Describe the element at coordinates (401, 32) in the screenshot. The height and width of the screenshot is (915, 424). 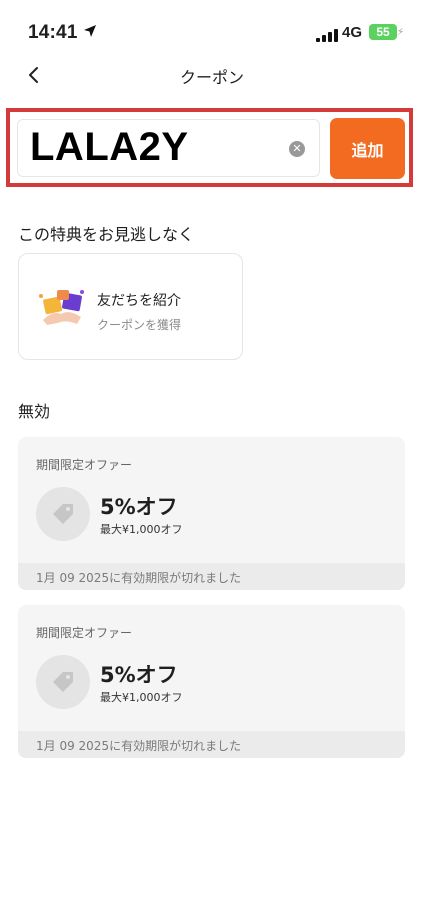
I see `charging-icon: ⚡` at that location.